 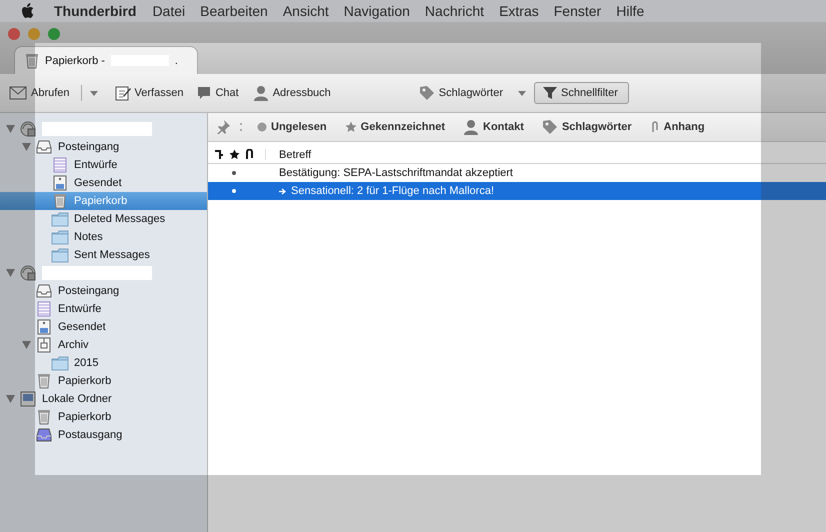 I want to click on message-subject: Bestätigung: SEPA-Lastschriftmandat akzeptiert, so click(x=396, y=173).